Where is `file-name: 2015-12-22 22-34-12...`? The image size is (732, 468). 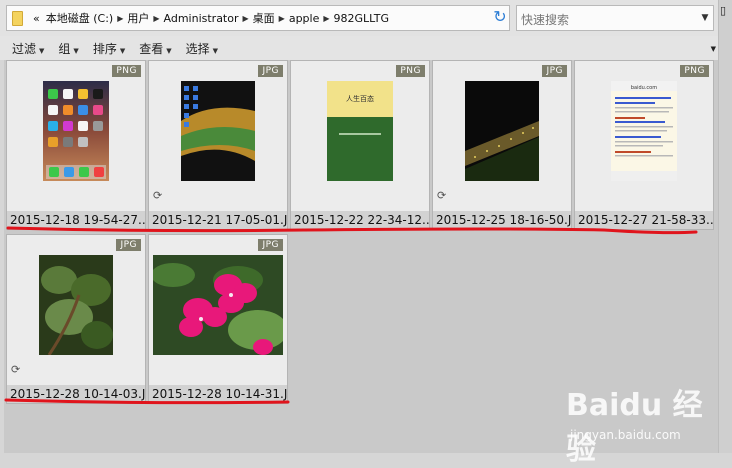 file-name: 2015-12-22 22-34-12... is located at coordinates (360, 220).